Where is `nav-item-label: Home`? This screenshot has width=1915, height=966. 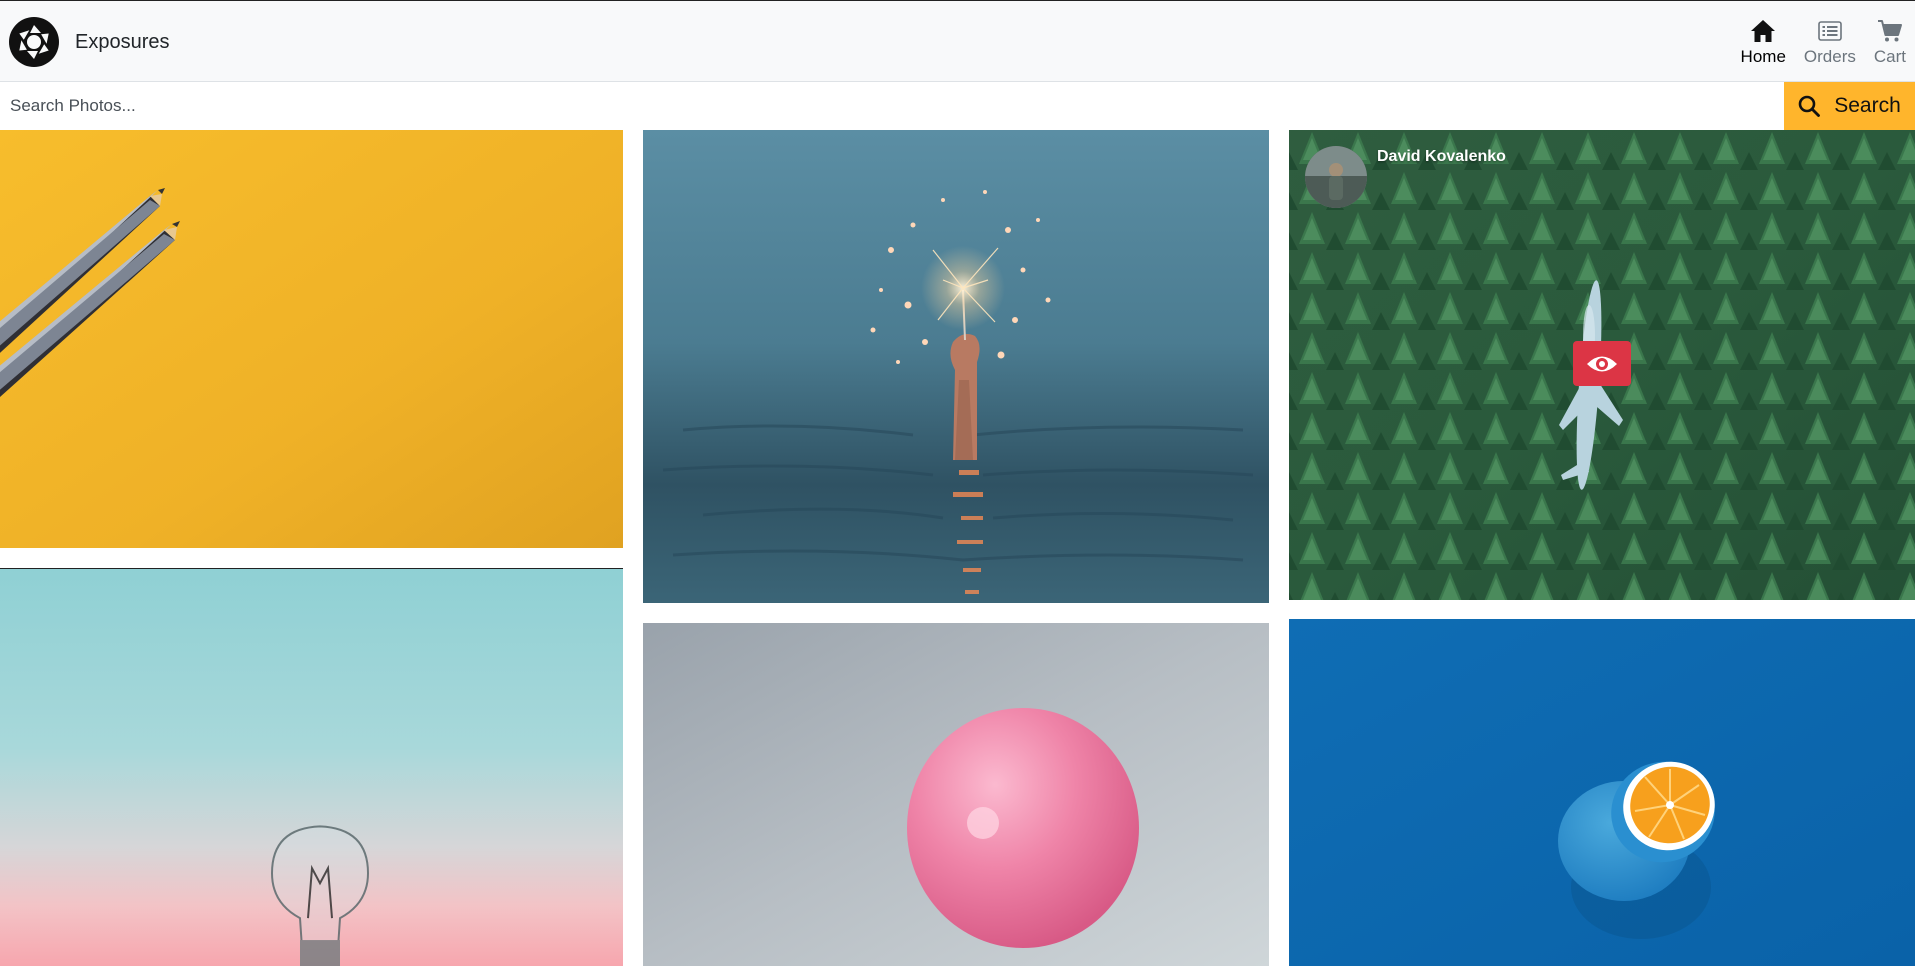 nav-item-label: Home is located at coordinates (1763, 56).